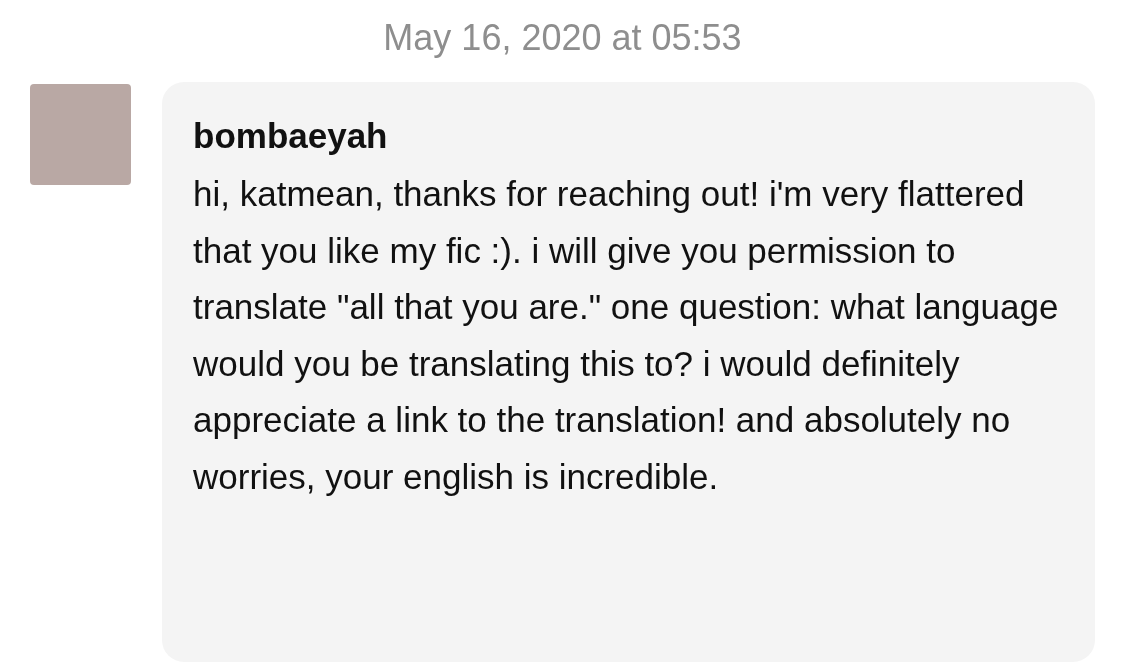 Image resolution: width=1125 pixels, height=662 pixels. I want to click on message-timestamp: May 16, 2020 at 05:53, so click(562, 38).